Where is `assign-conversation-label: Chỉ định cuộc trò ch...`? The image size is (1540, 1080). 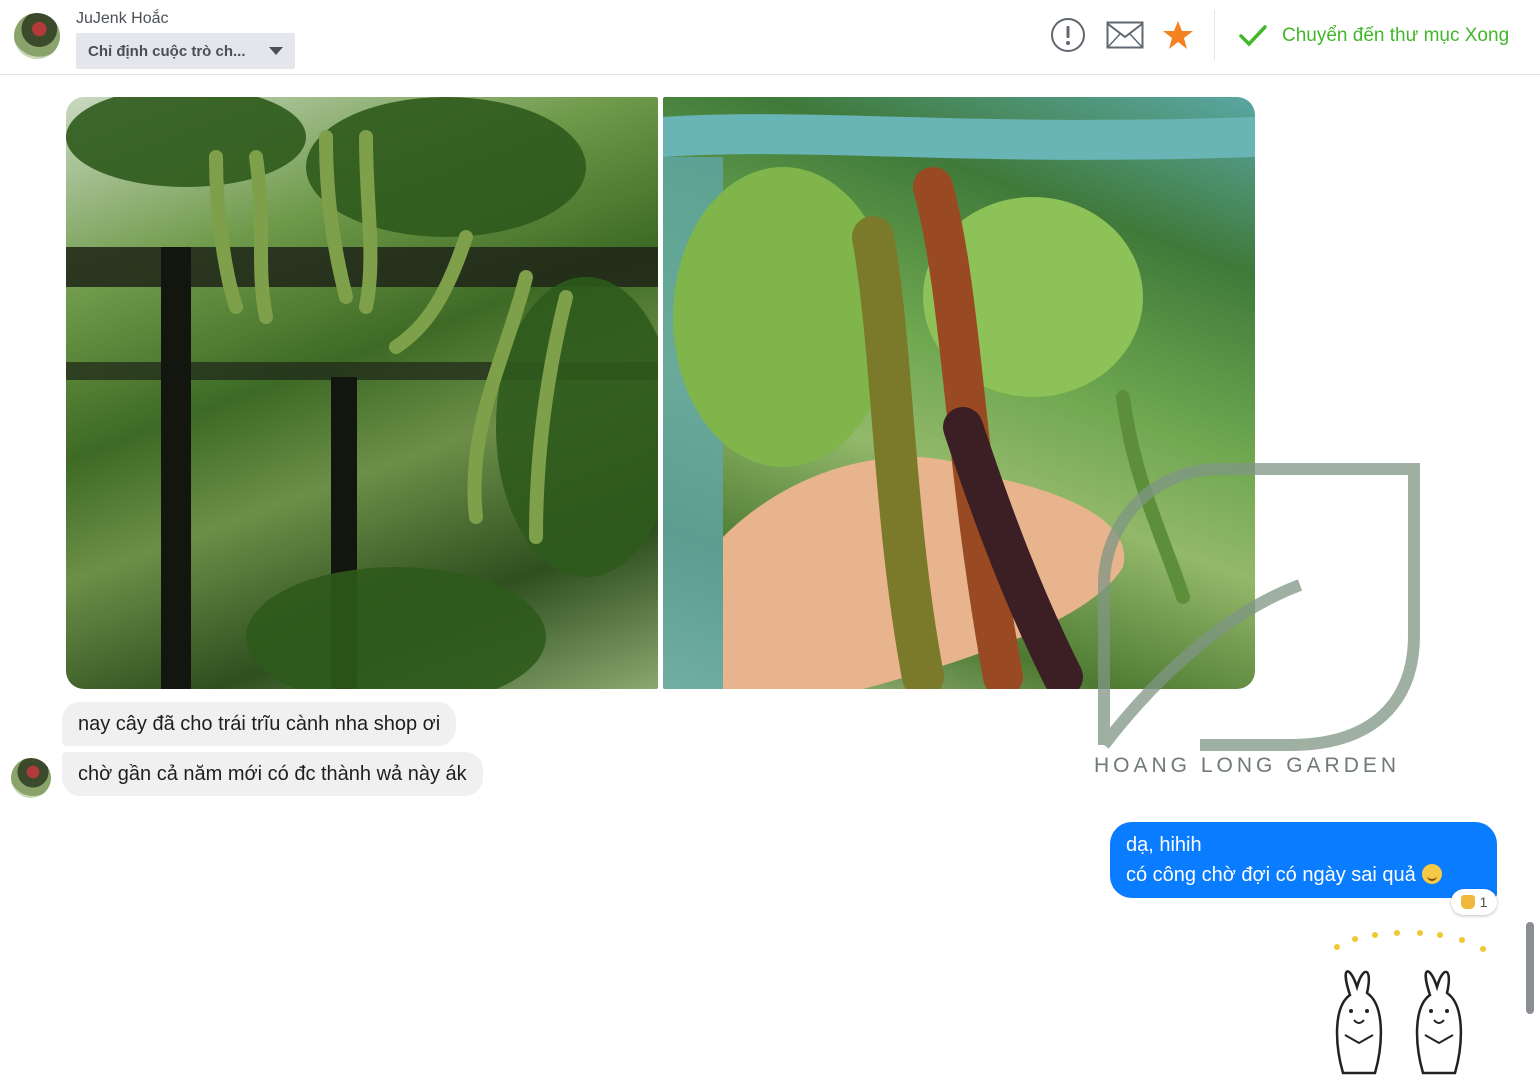
assign-conversation-label: Chỉ định cuộc trò ch... is located at coordinates (167, 51).